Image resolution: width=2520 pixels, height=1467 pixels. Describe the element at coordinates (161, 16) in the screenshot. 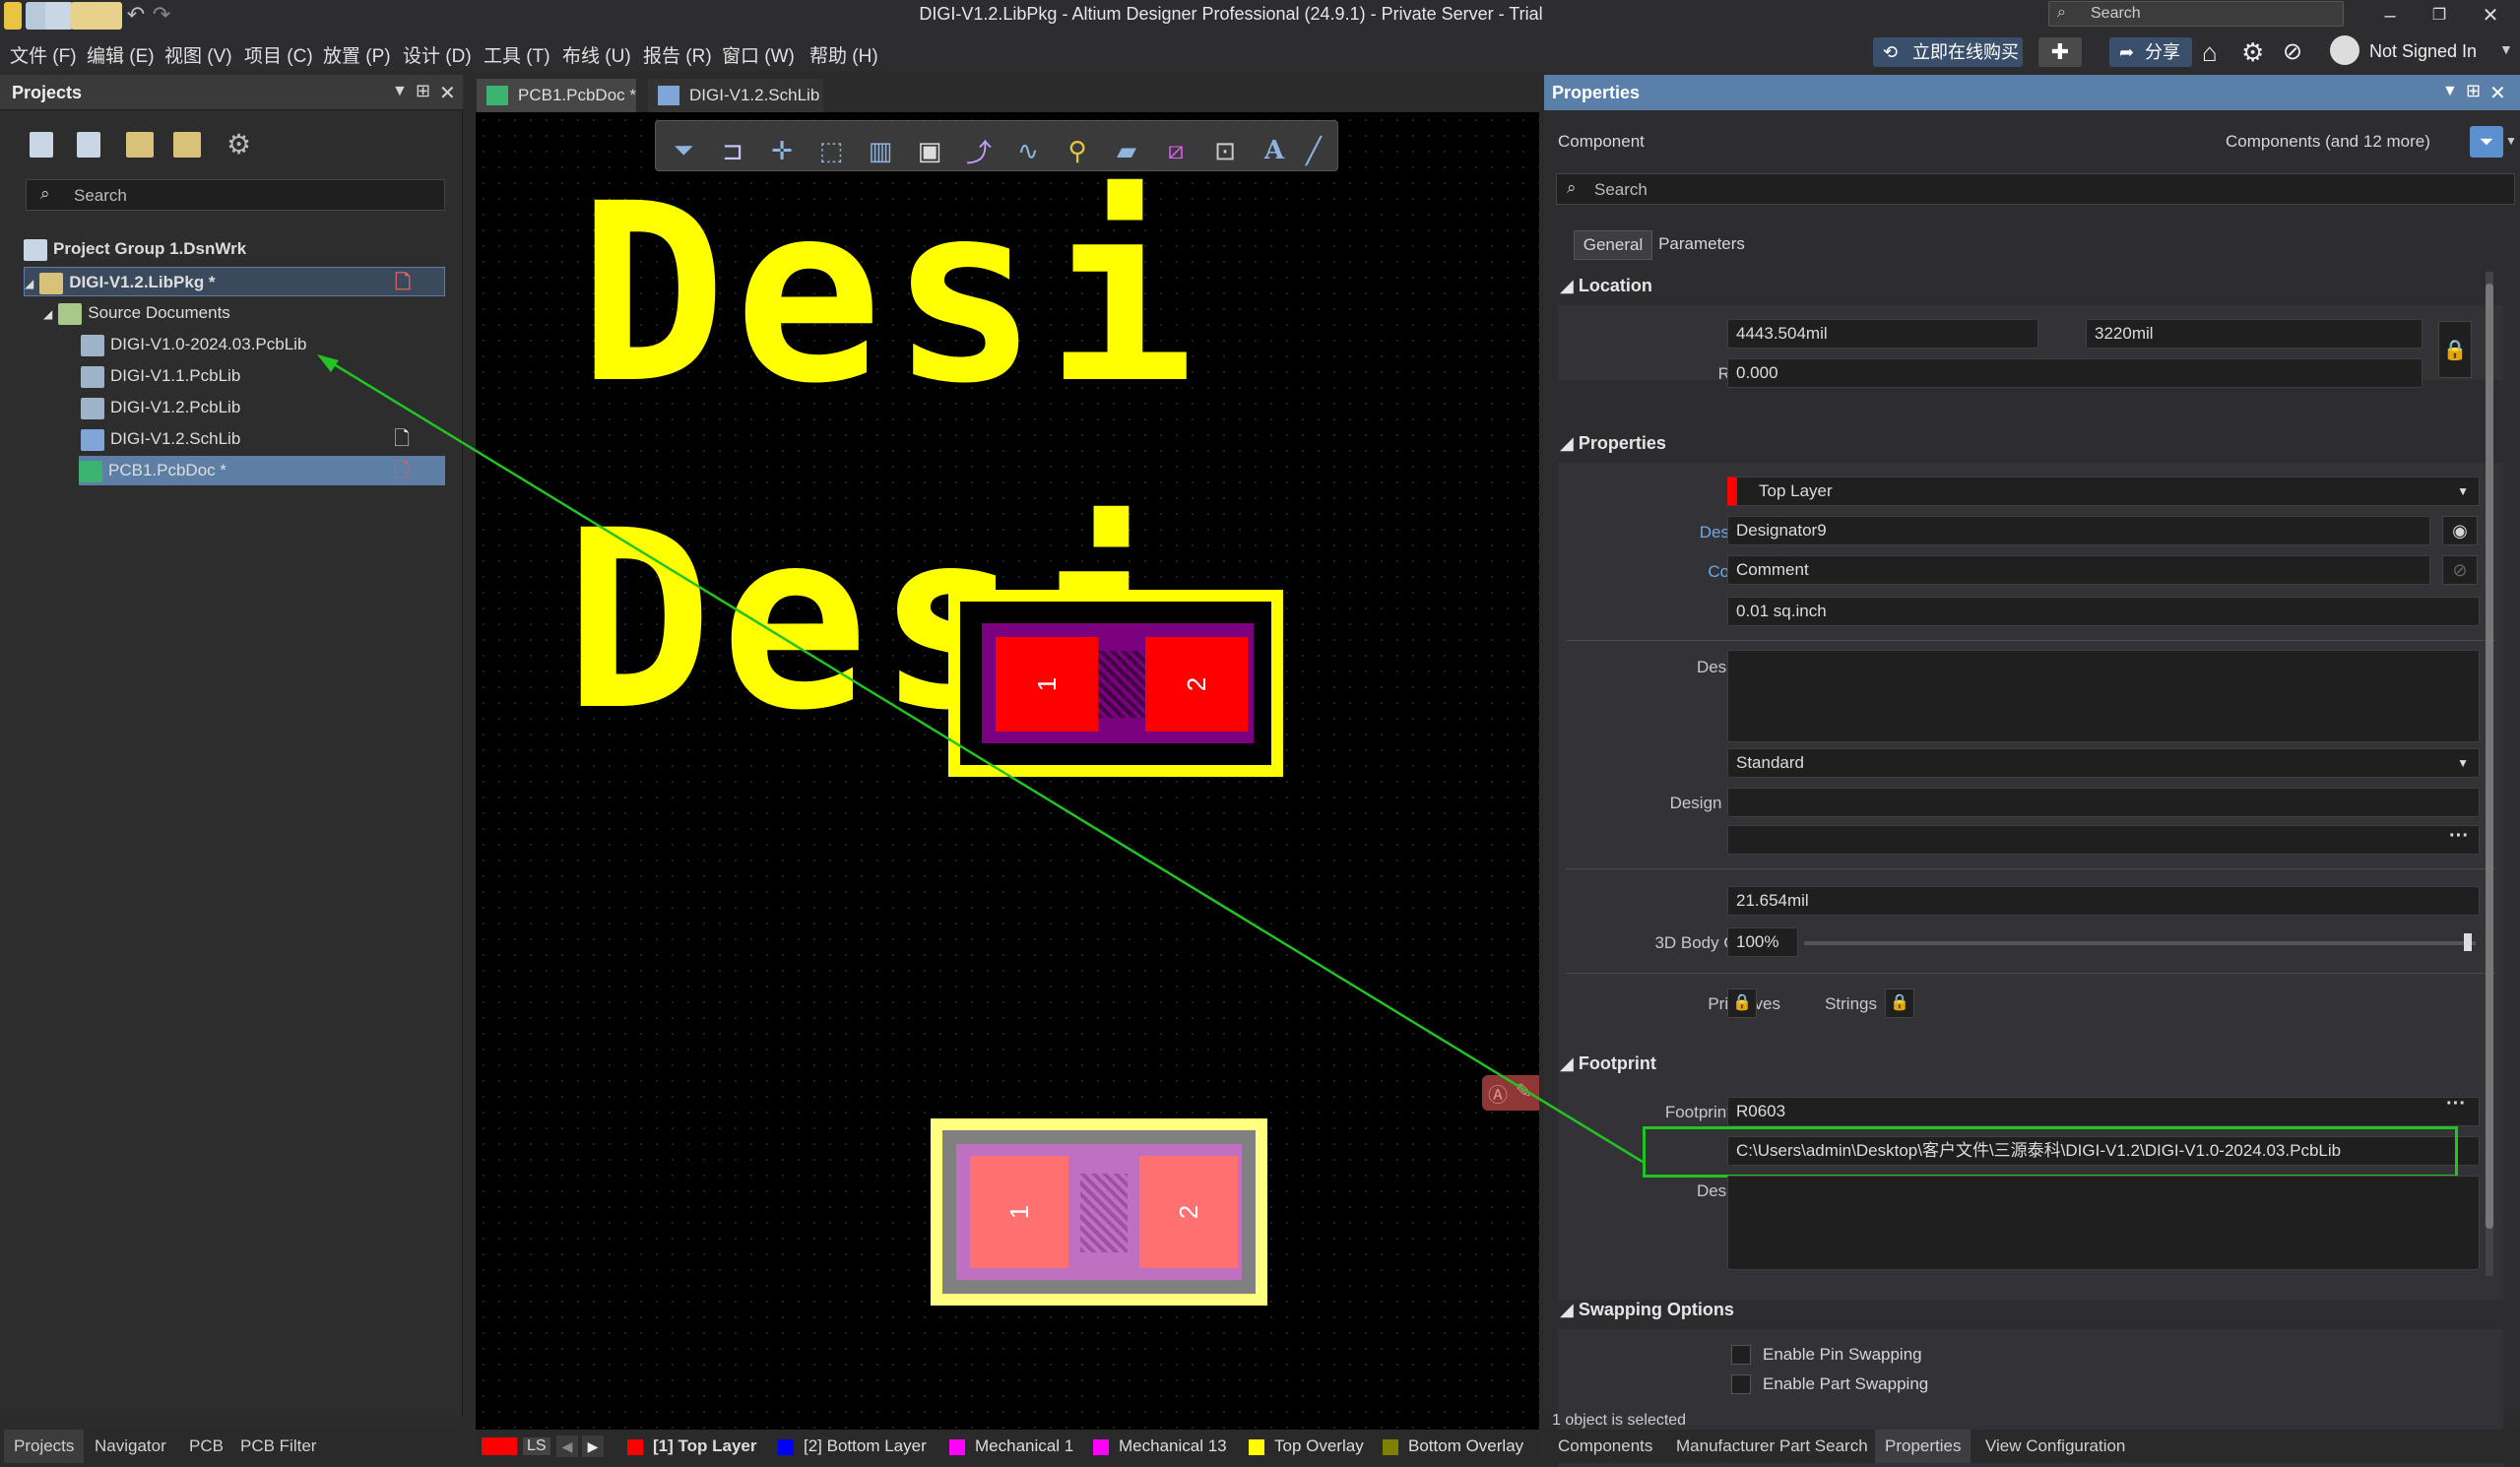

I see `redo-icon: ↷` at that location.